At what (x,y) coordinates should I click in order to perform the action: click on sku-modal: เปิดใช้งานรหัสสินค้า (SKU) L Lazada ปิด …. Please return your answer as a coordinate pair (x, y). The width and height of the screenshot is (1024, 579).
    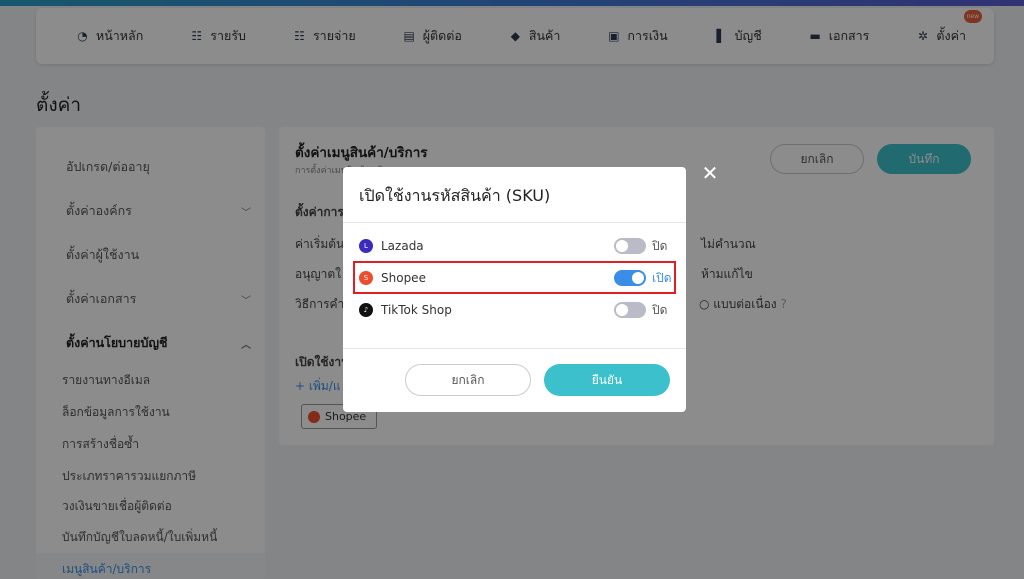
    Looking at the image, I should click on (514, 289).